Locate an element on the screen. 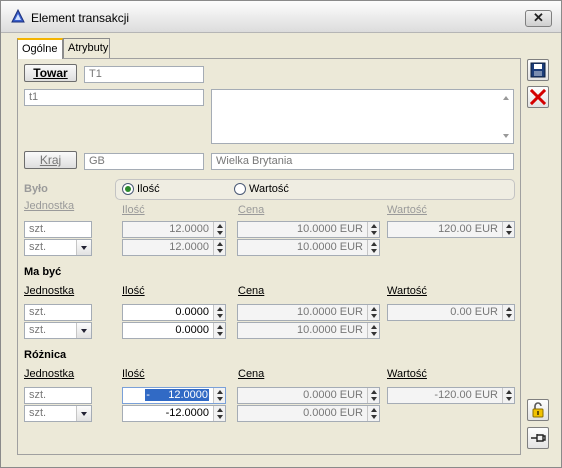  bylo-price1-field: 10.0000 EUR is located at coordinates (308, 229).